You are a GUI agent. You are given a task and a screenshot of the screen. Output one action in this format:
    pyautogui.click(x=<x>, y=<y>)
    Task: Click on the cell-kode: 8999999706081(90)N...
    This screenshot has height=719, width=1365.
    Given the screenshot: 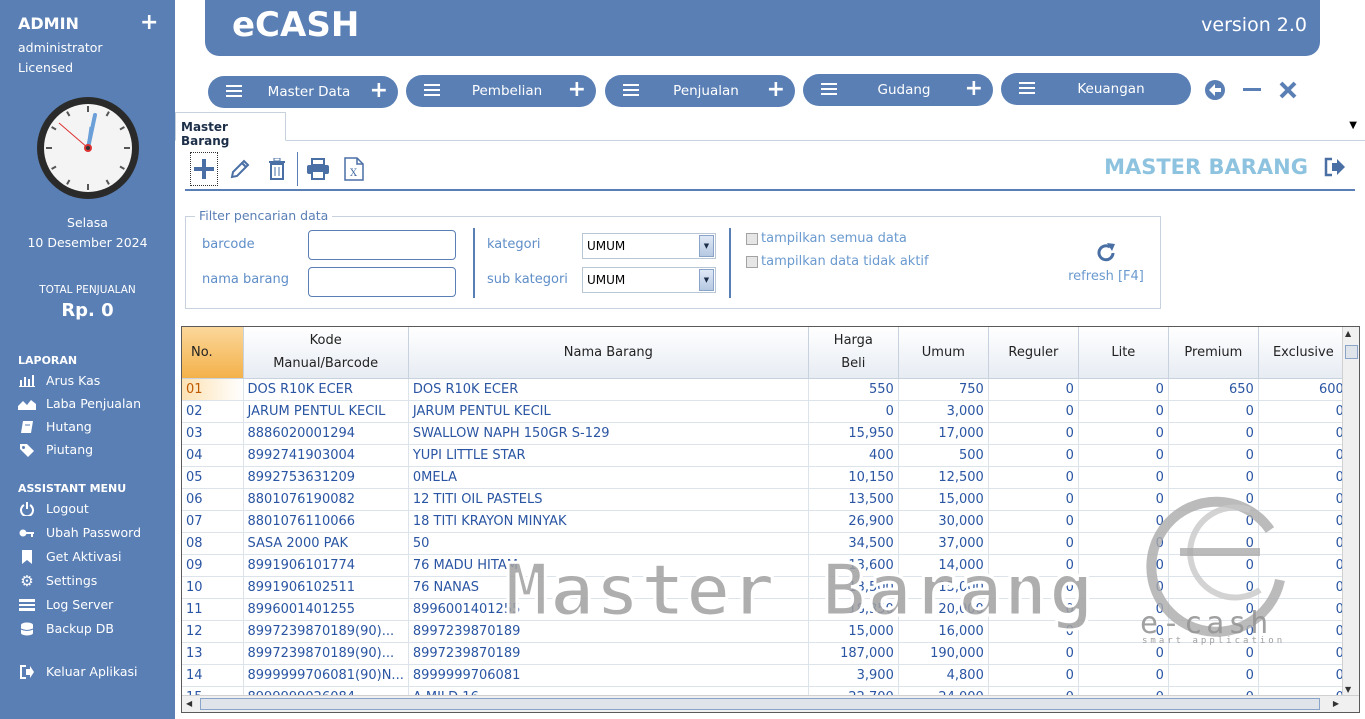 What is the action you would take?
    pyautogui.click(x=326, y=675)
    